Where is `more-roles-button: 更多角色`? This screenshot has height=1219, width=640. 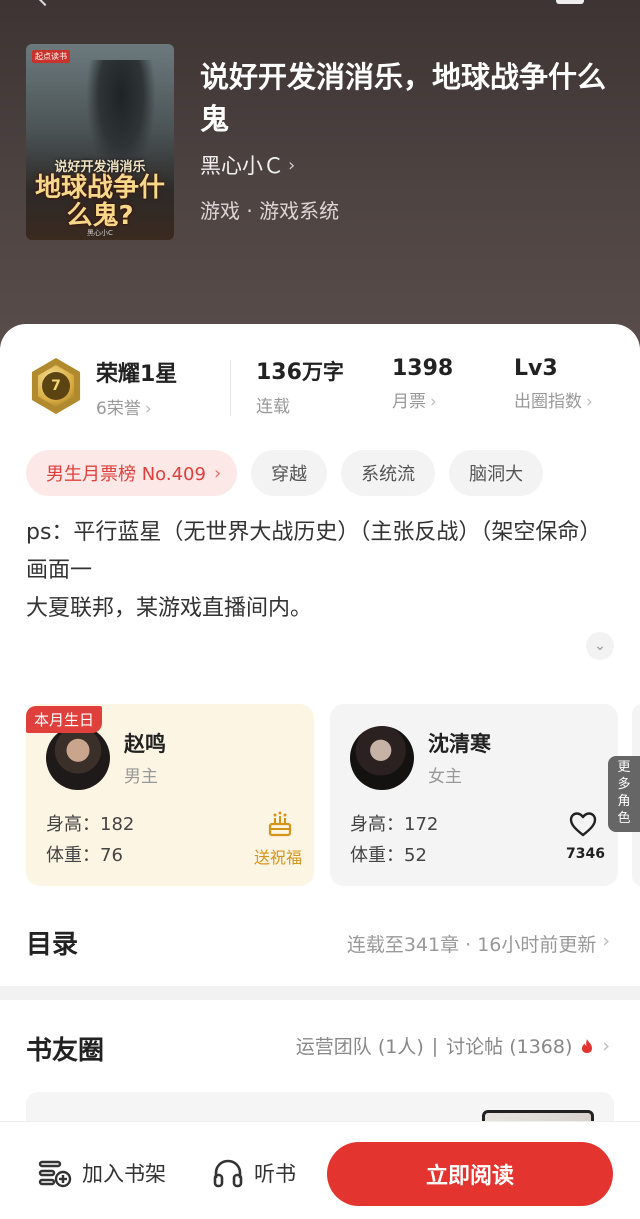 more-roles-button: 更多角色 is located at coordinates (624, 794).